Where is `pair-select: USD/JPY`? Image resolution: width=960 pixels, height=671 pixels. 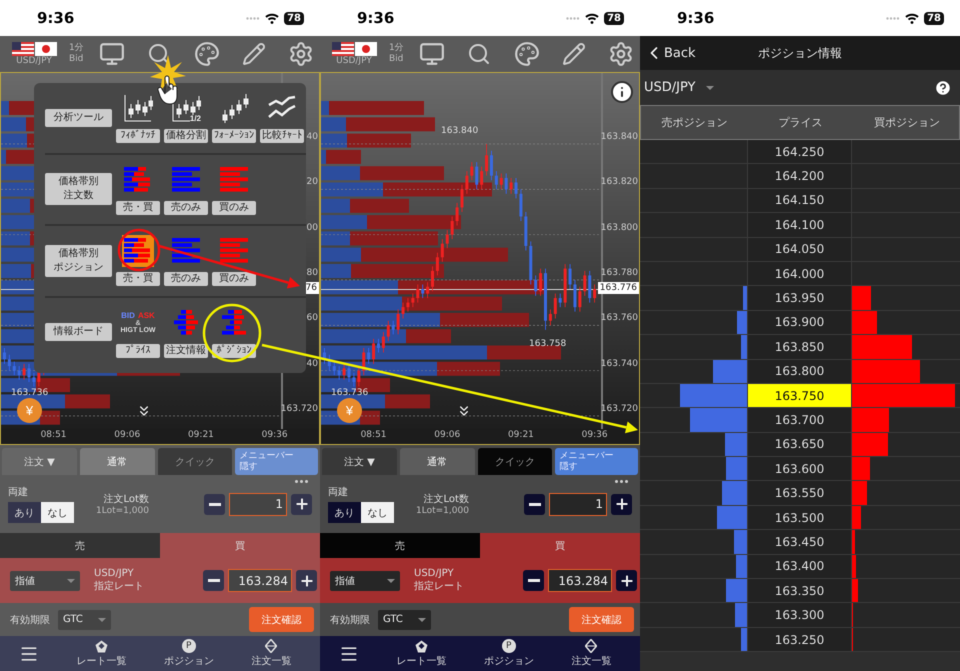
pair-select: USD/JPY is located at coordinates (679, 87).